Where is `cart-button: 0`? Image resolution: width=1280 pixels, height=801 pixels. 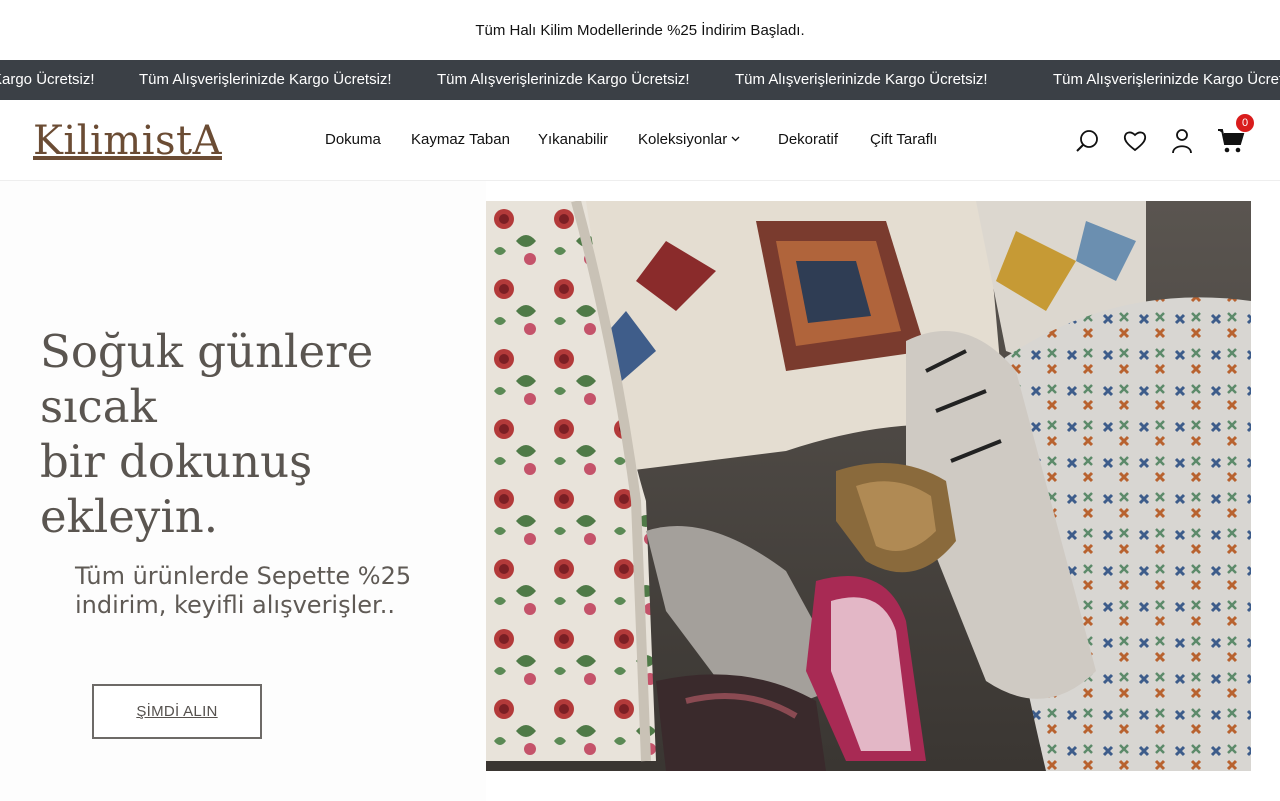 cart-button: 0 is located at coordinates (1235, 135).